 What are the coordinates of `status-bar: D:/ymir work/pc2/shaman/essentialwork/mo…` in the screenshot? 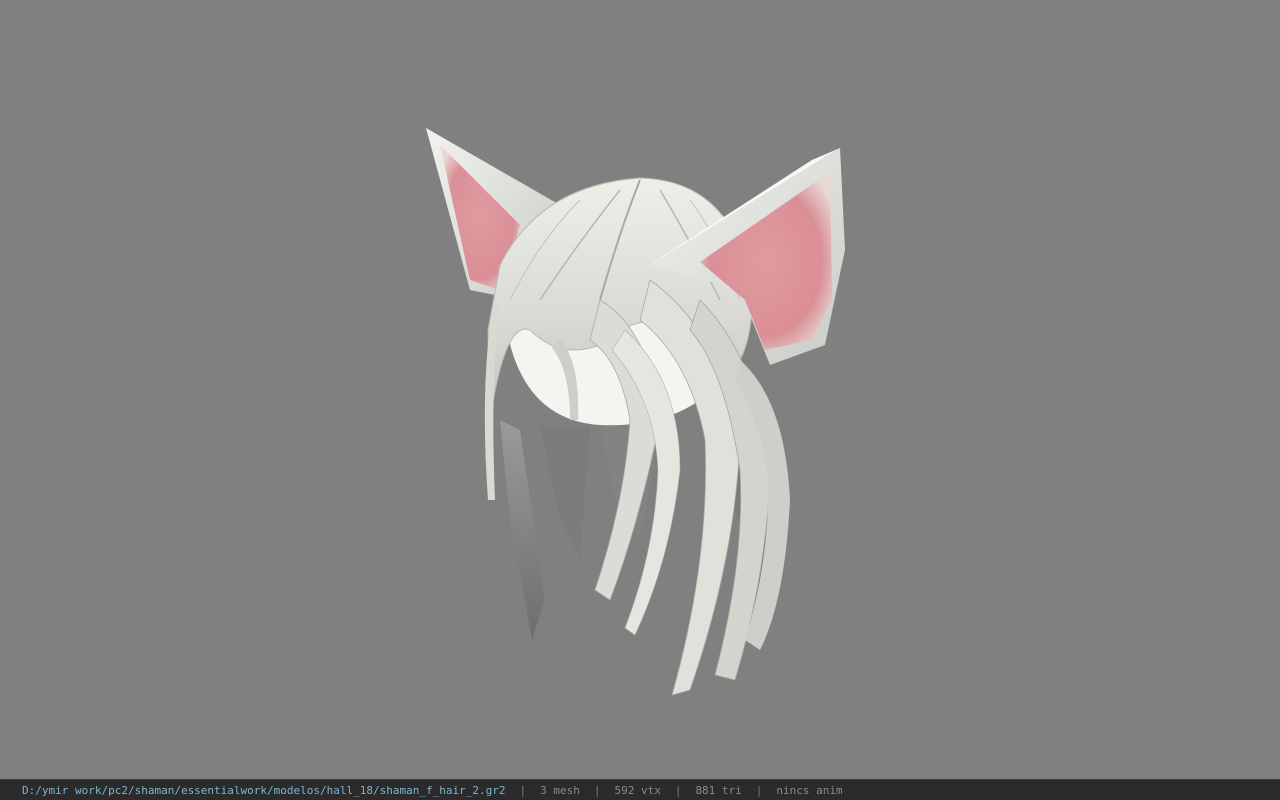 It's located at (640, 789).